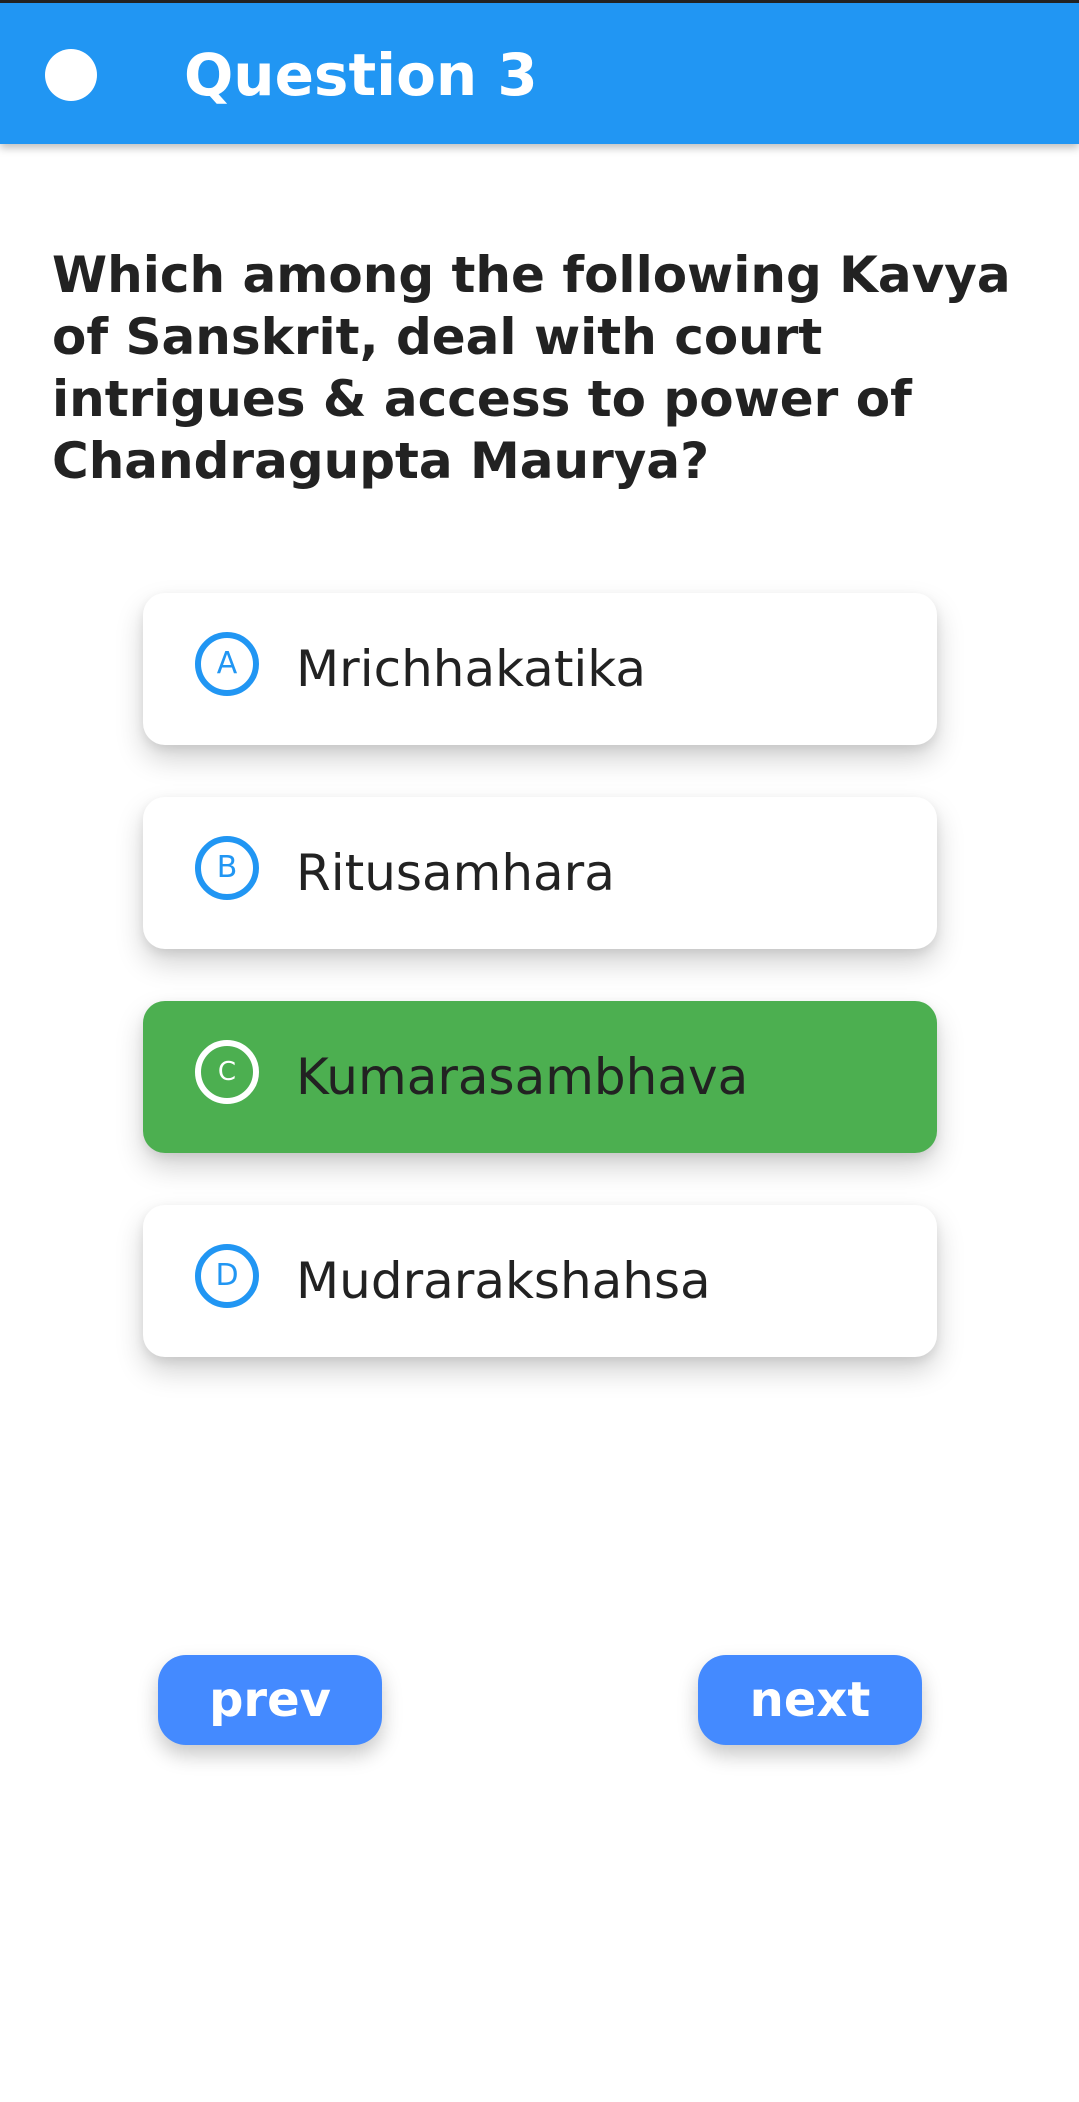  Describe the element at coordinates (227, 1072) in the screenshot. I see `option-c-letter-badge: C` at that location.